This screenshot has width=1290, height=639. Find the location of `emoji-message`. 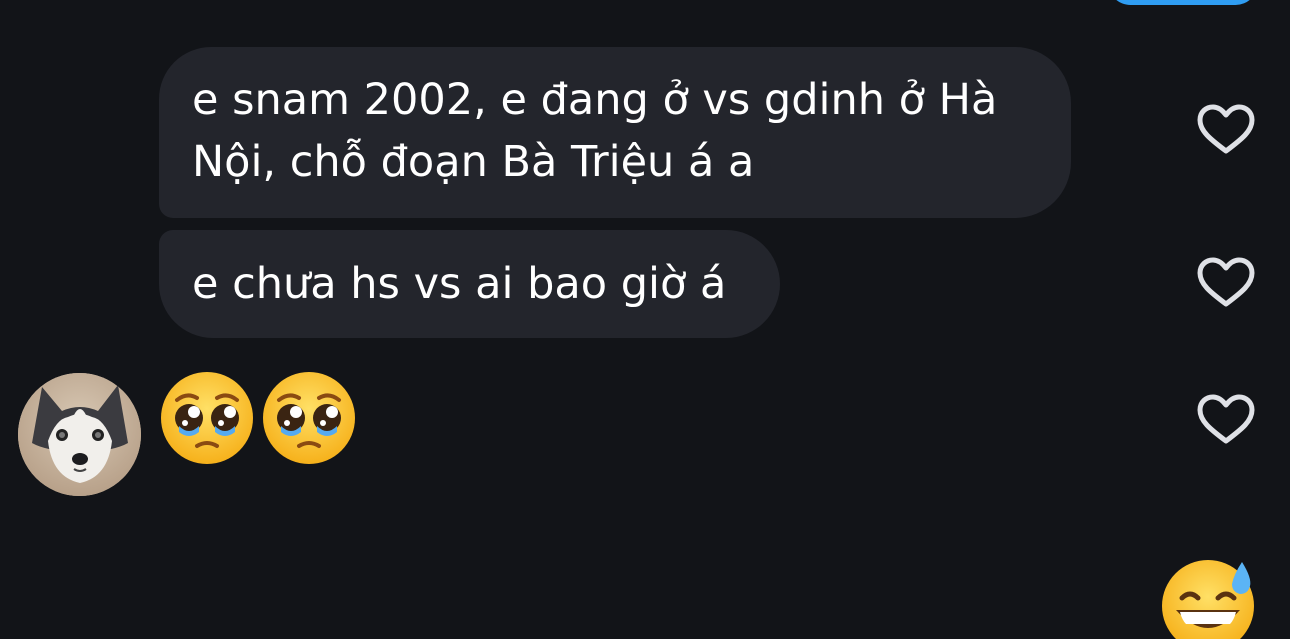

emoji-message is located at coordinates (258, 418).